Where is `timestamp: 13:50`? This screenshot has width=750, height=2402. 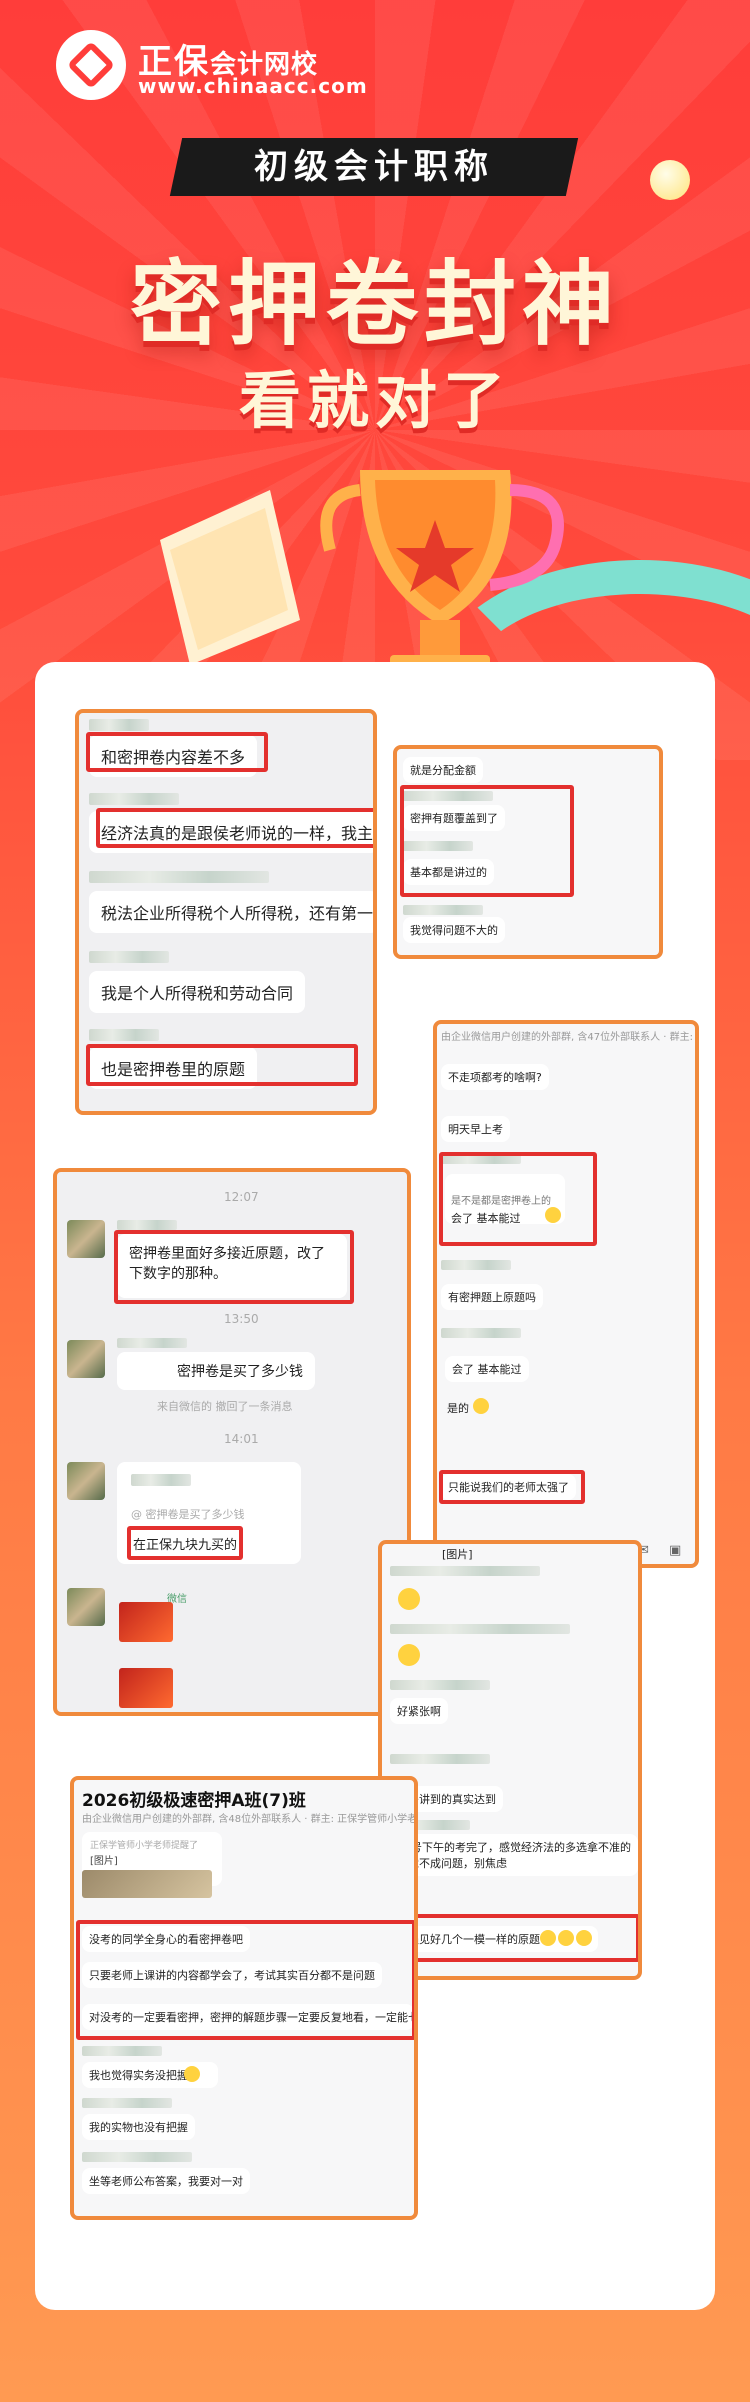
timestamp: 13:50 is located at coordinates (241, 1319).